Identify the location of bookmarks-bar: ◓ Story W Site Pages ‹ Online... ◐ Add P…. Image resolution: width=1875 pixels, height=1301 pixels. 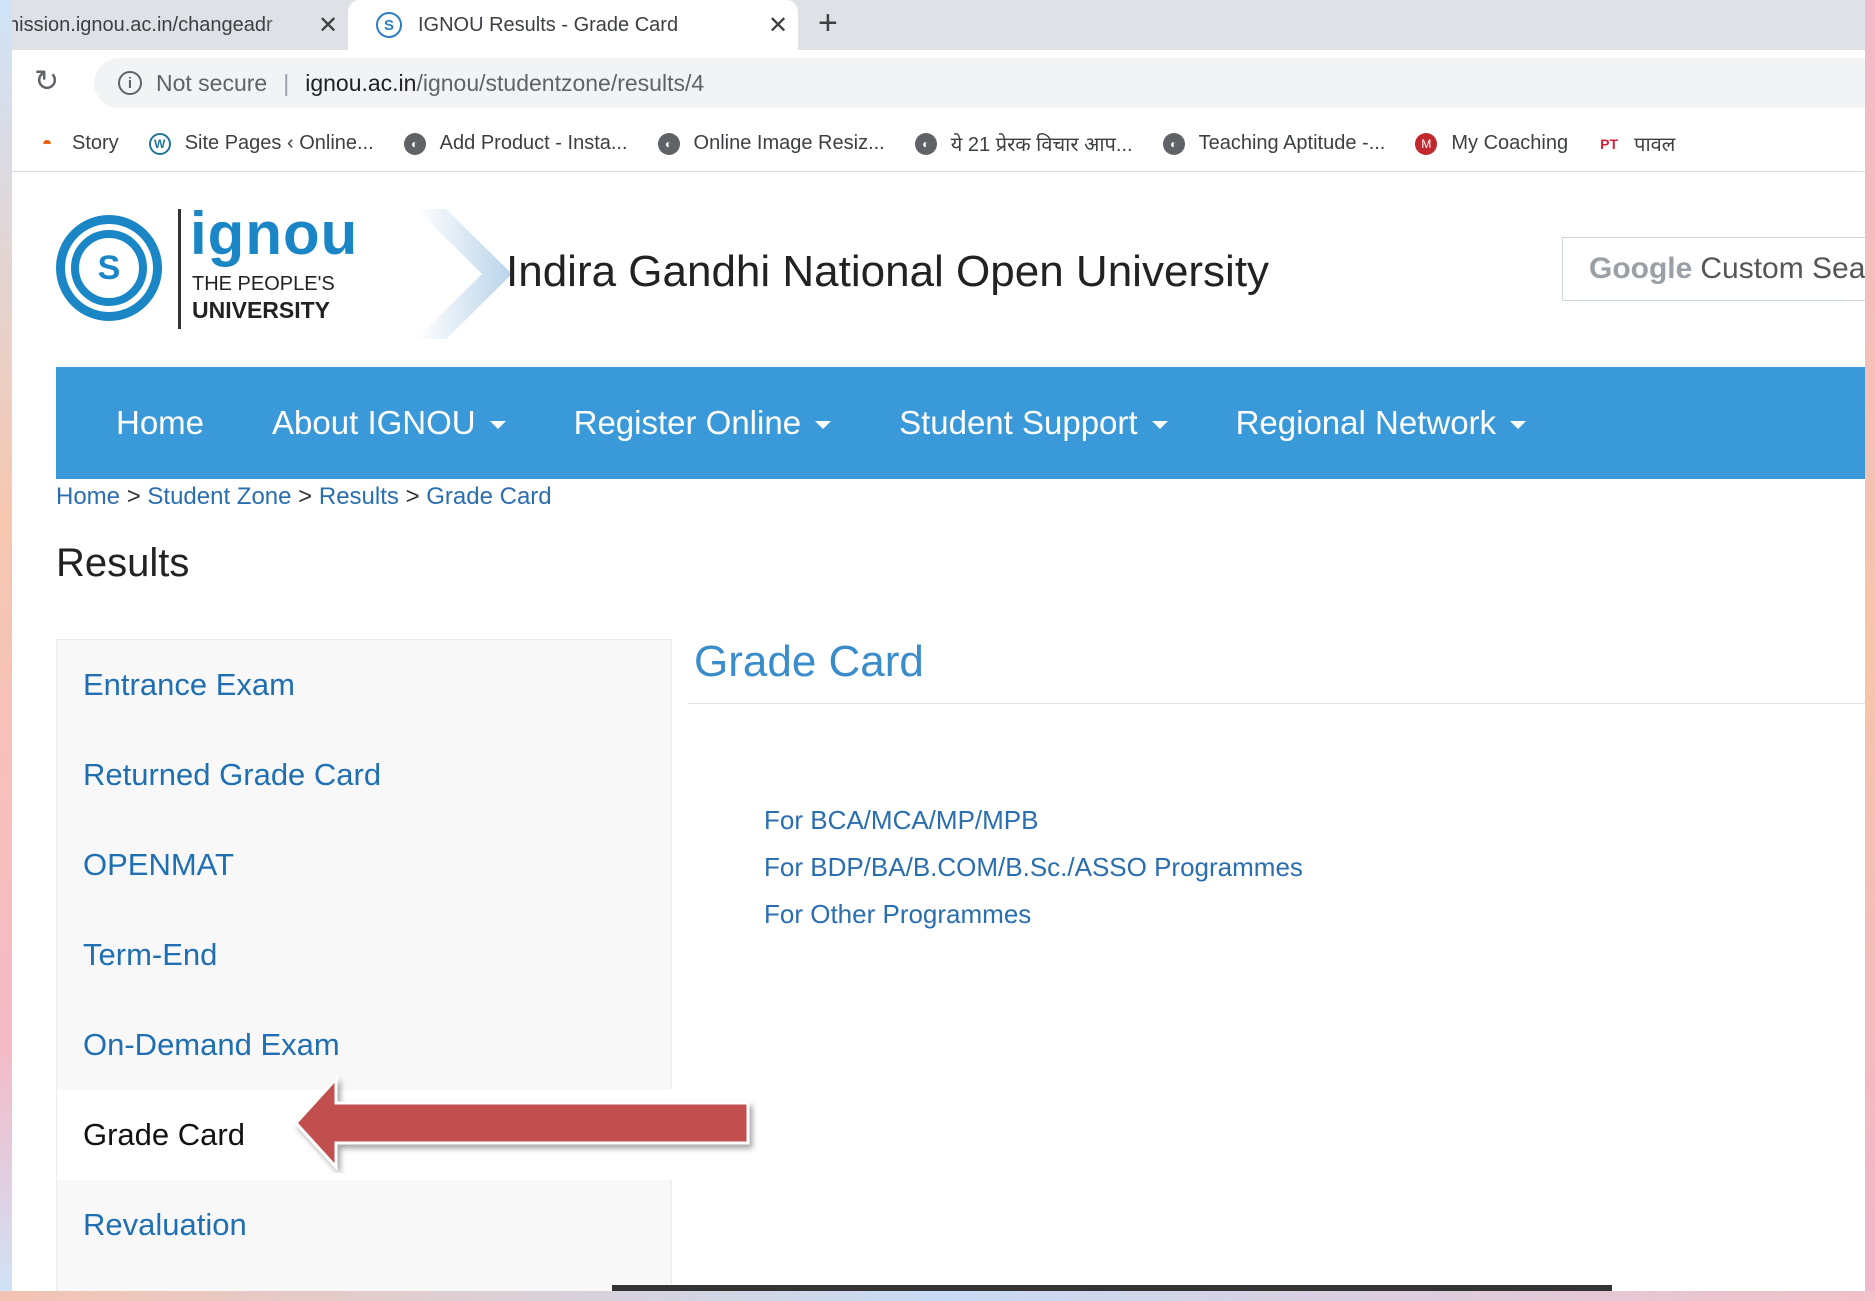
(938, 144).